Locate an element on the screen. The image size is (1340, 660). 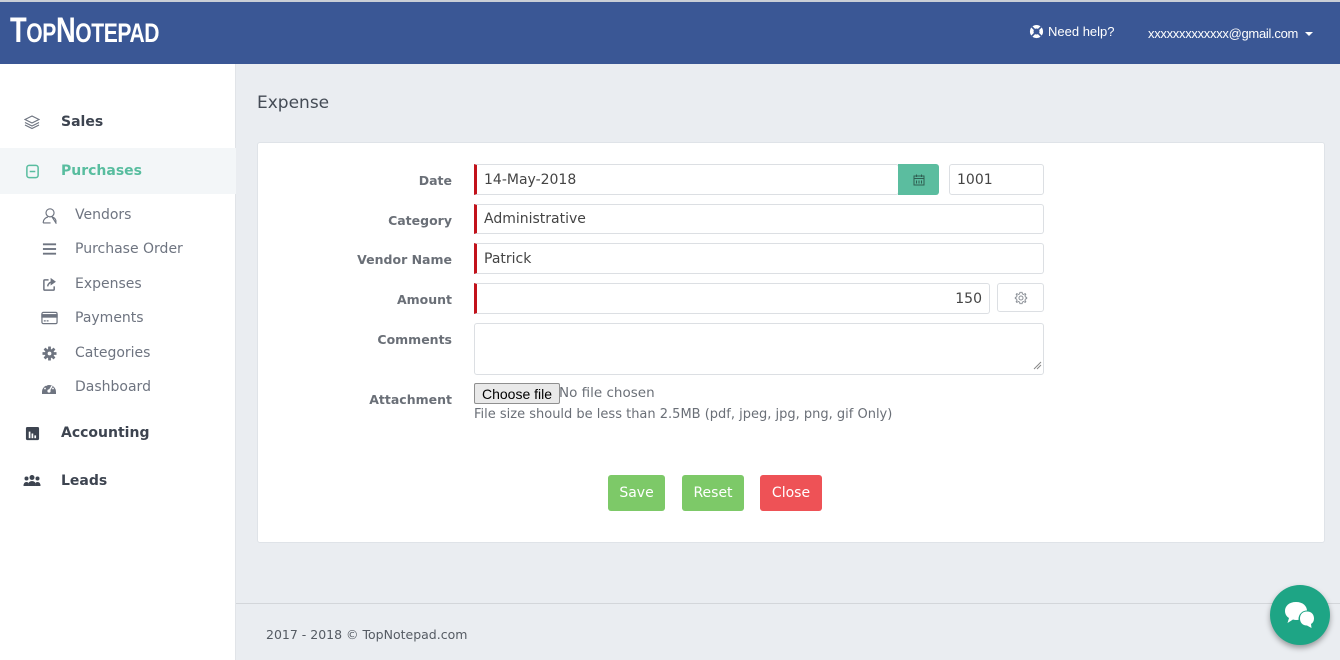
expense-number-input: 1001 is located at coordinates (996, 179).